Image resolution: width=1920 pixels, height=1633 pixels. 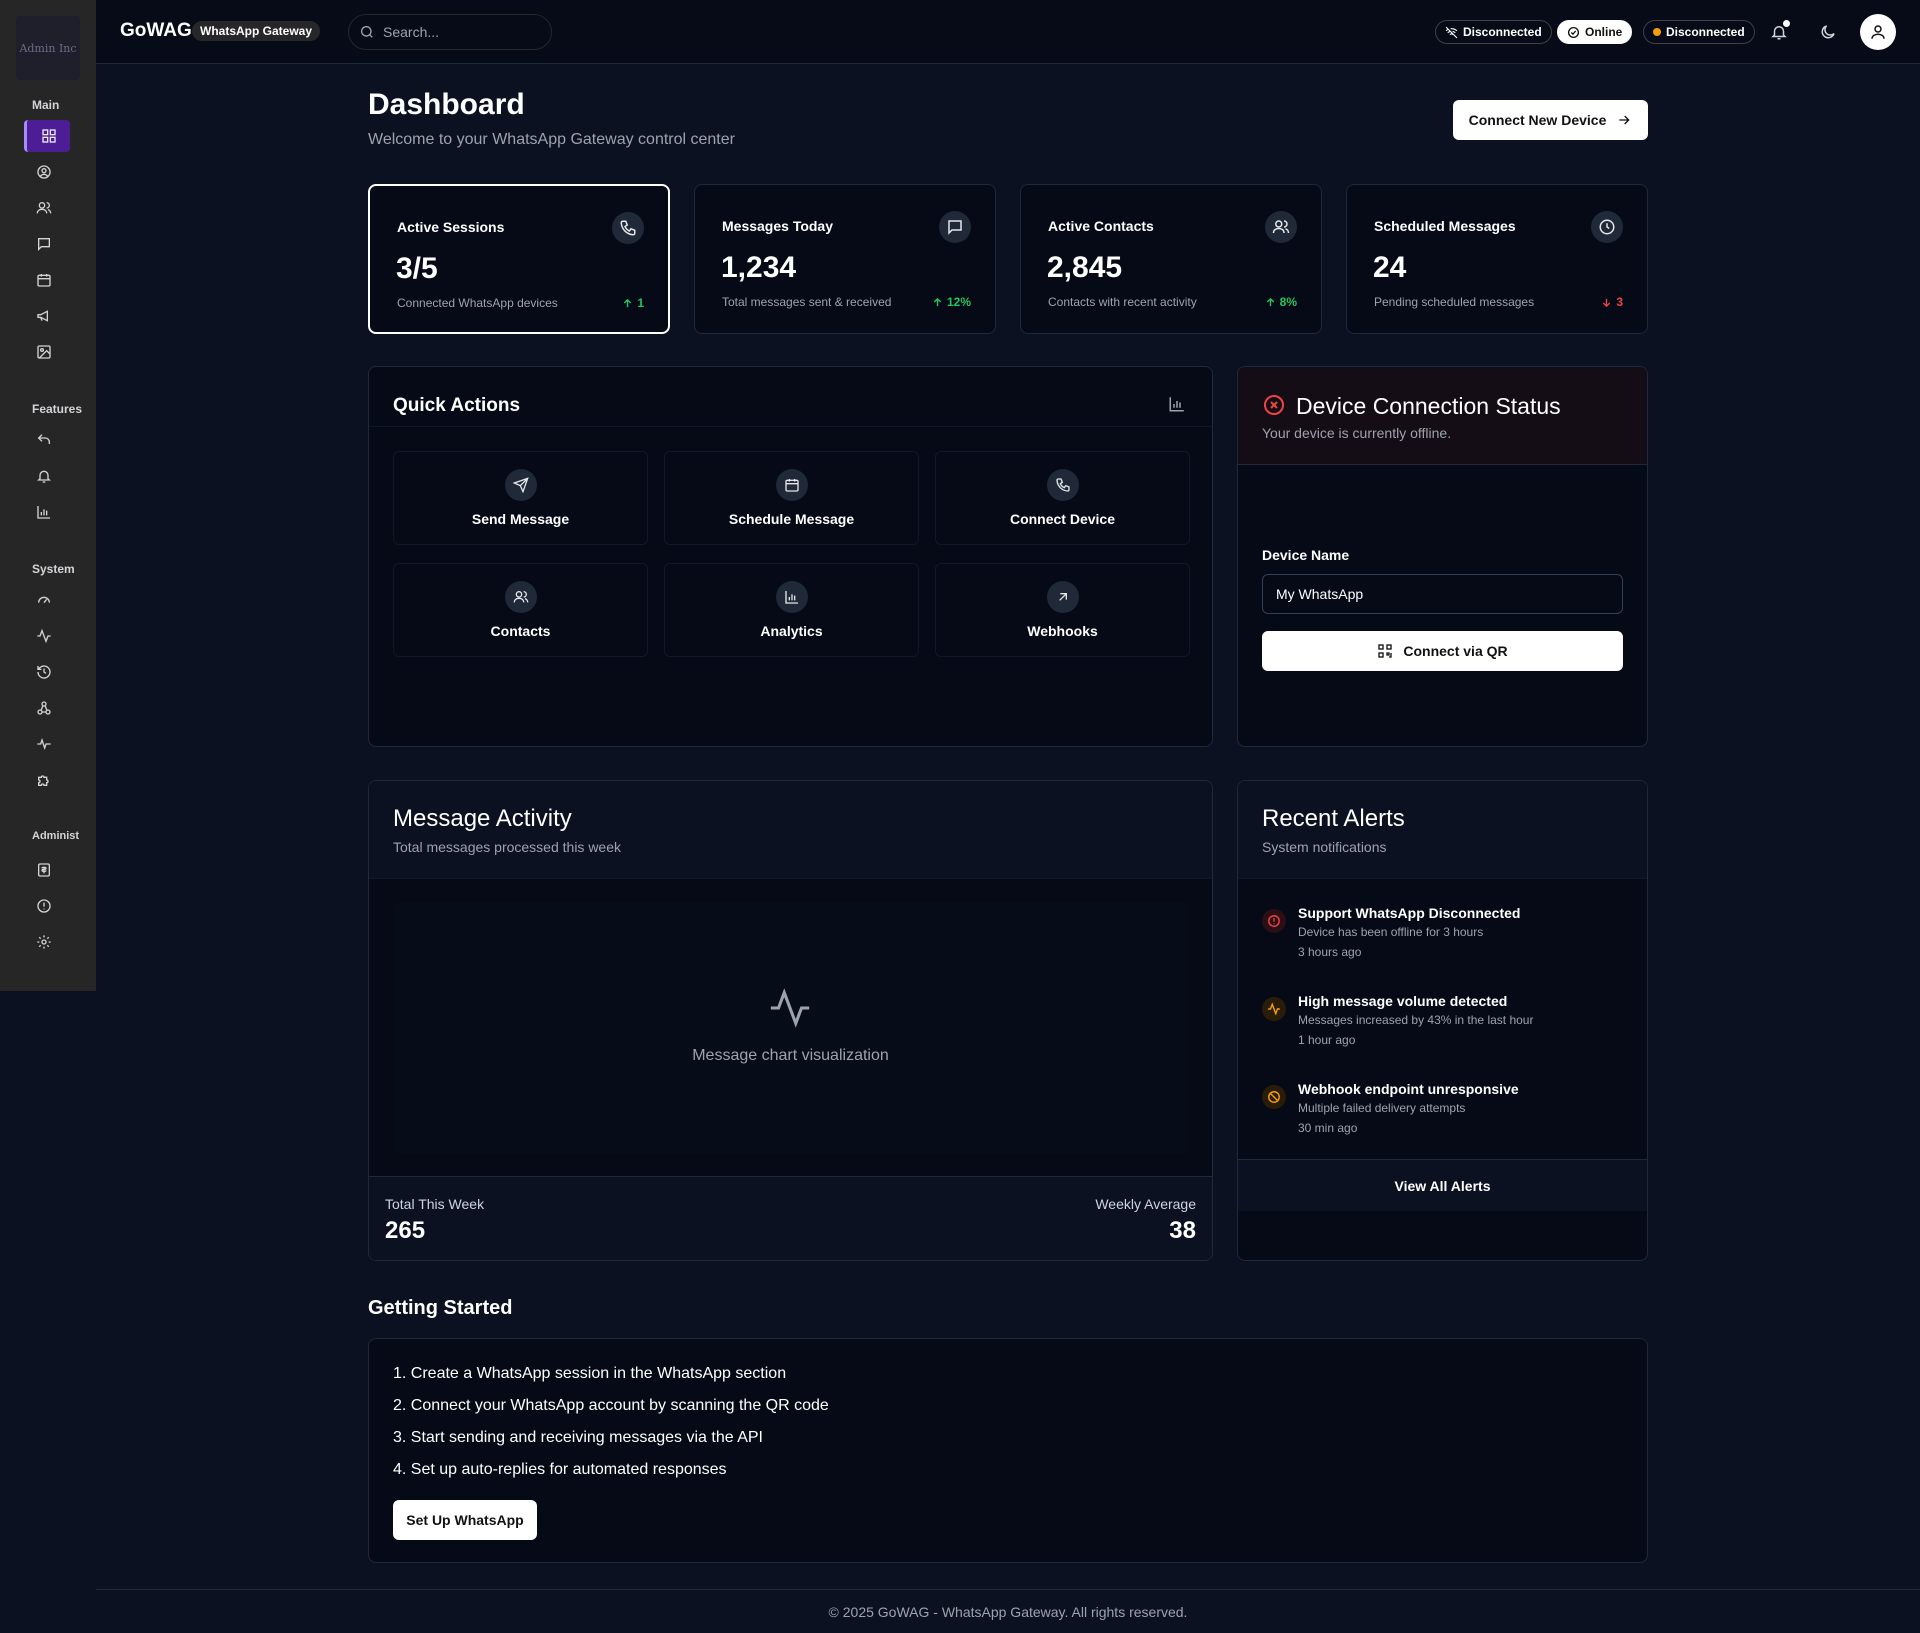 I want to click on image-icon, so click(x=44, y=352).